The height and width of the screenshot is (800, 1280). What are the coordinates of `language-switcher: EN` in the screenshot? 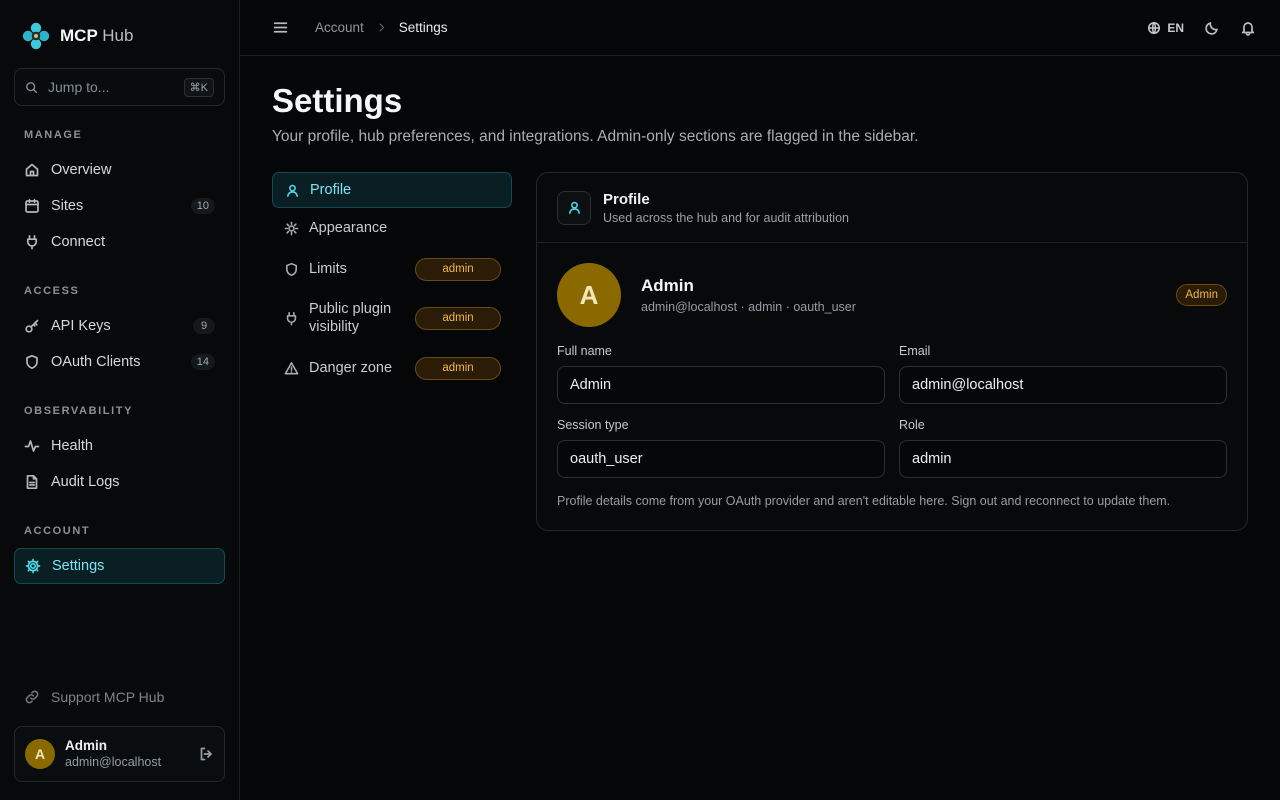 It's located at (1165, 28).